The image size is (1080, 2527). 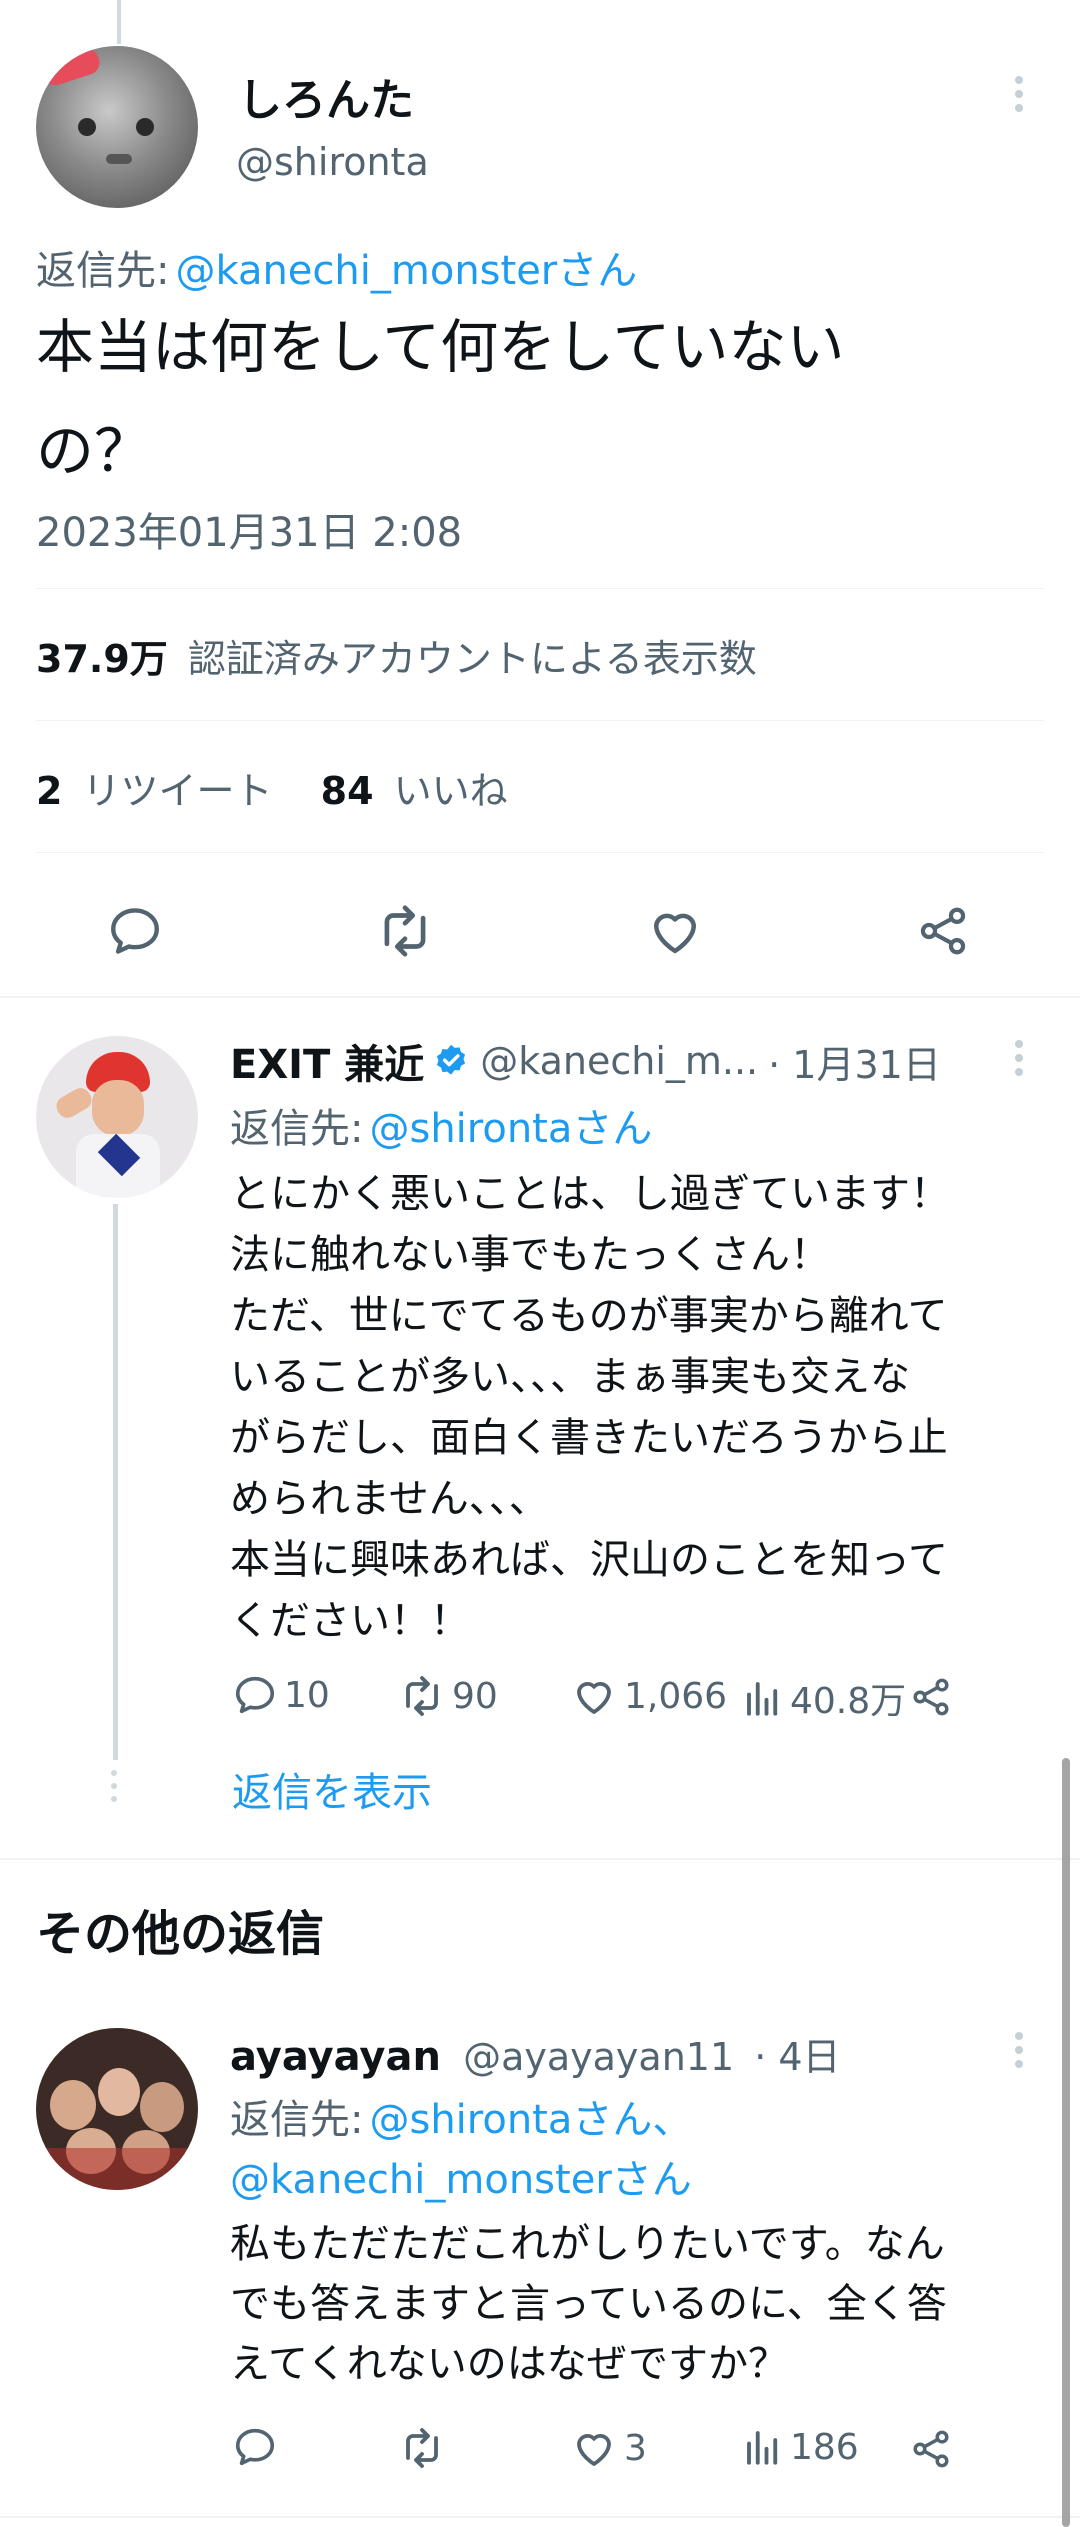 I want to click on like-button: 3, so click(x=608, y=2448).